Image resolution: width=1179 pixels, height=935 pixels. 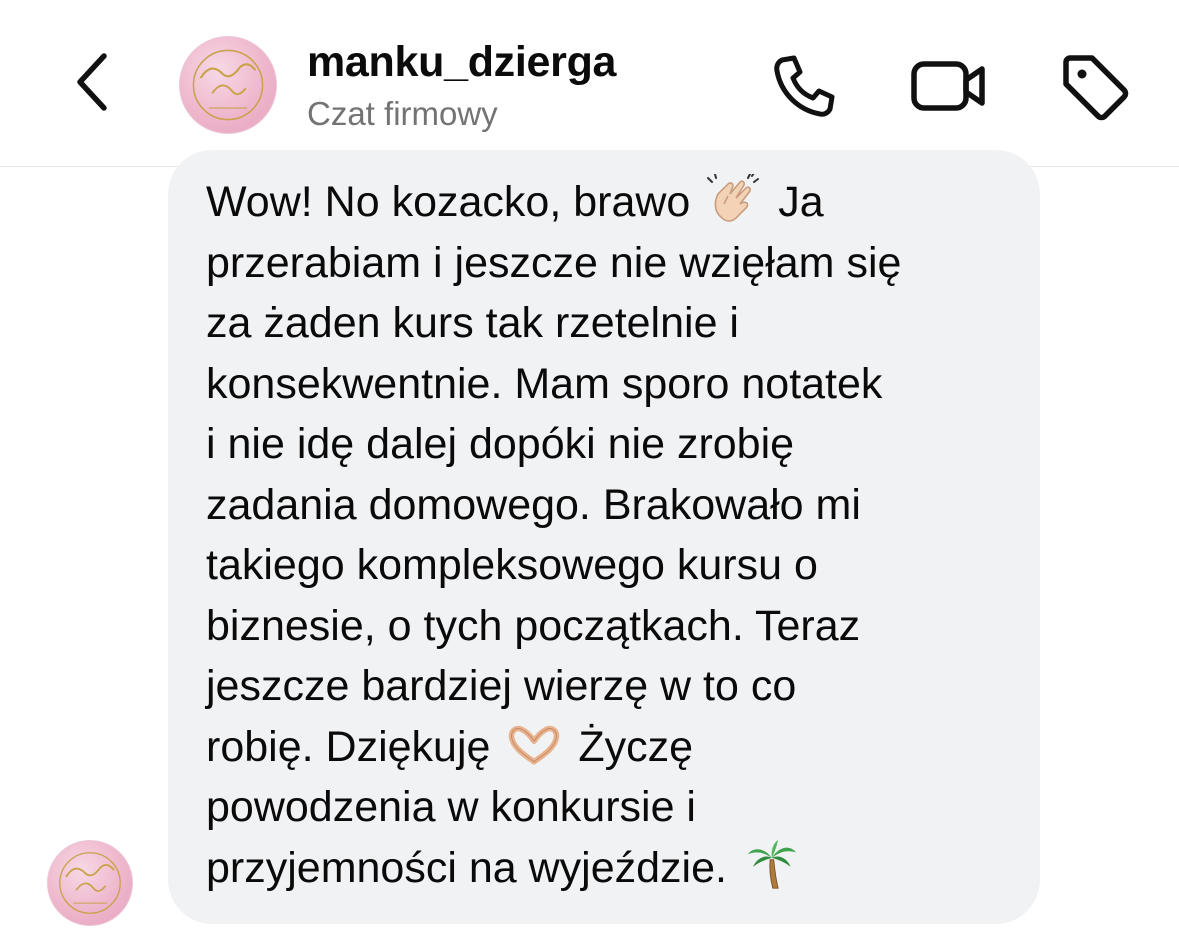 I want to click on message-text: Ja, so click(x=801, y=202).